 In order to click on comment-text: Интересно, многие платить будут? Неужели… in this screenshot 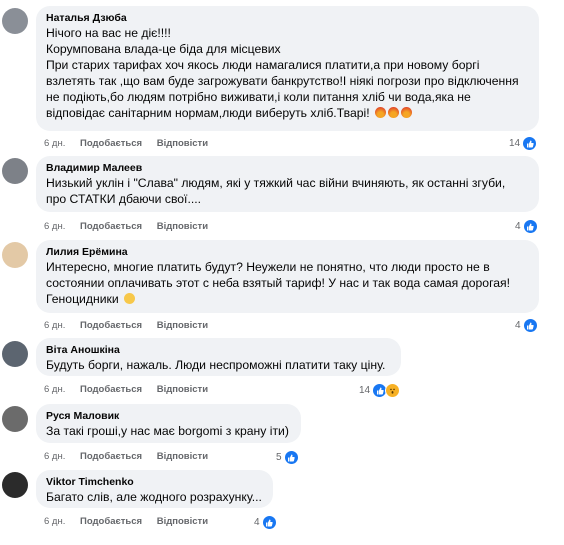, I will do `click(287, 283)`.